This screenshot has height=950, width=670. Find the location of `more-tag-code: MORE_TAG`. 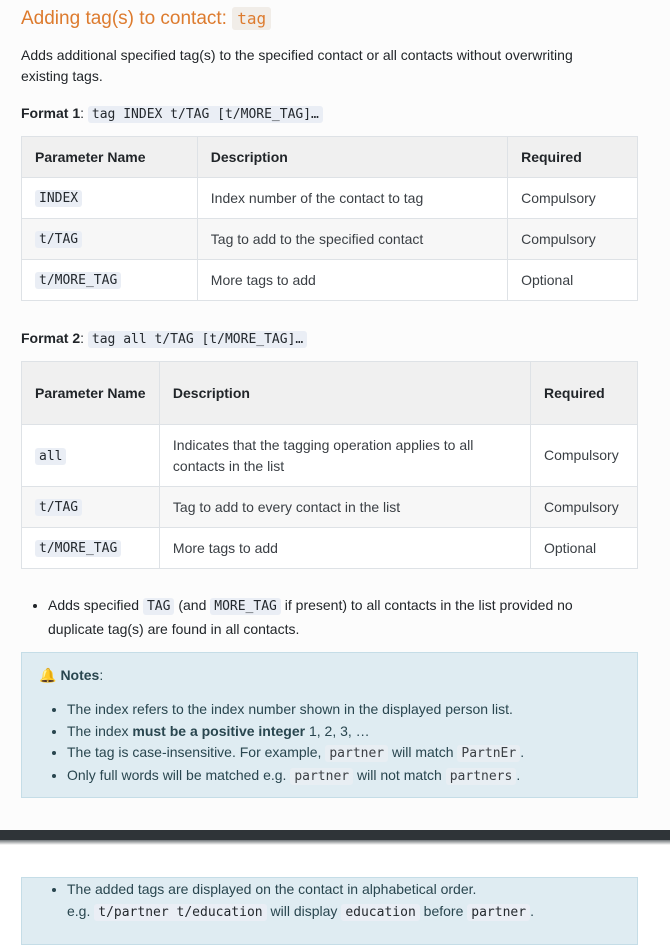

more-tag-code: MORE_TAG is located at coordinates (245, 606).